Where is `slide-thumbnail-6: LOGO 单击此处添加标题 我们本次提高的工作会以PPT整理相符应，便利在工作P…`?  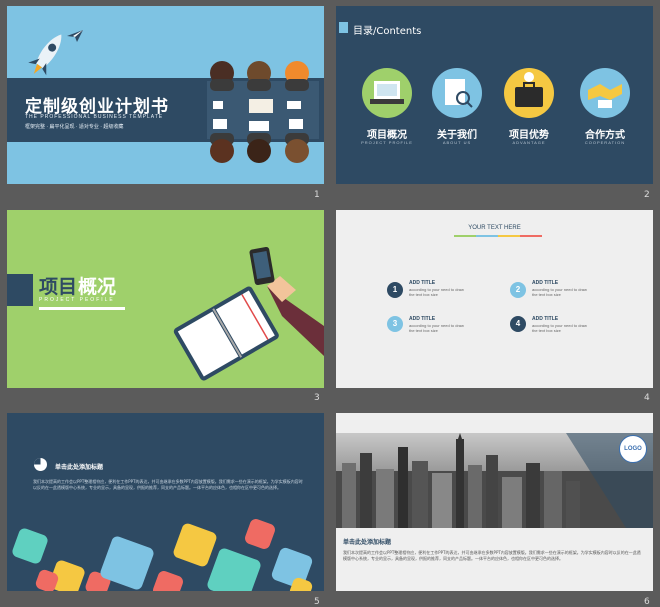 slide-thumbnail-6: LOGO 单击此处添加标题 我们本次提高的工作会以PPT整理相符应，便利在工作P… is located at coordinates (494, 502).